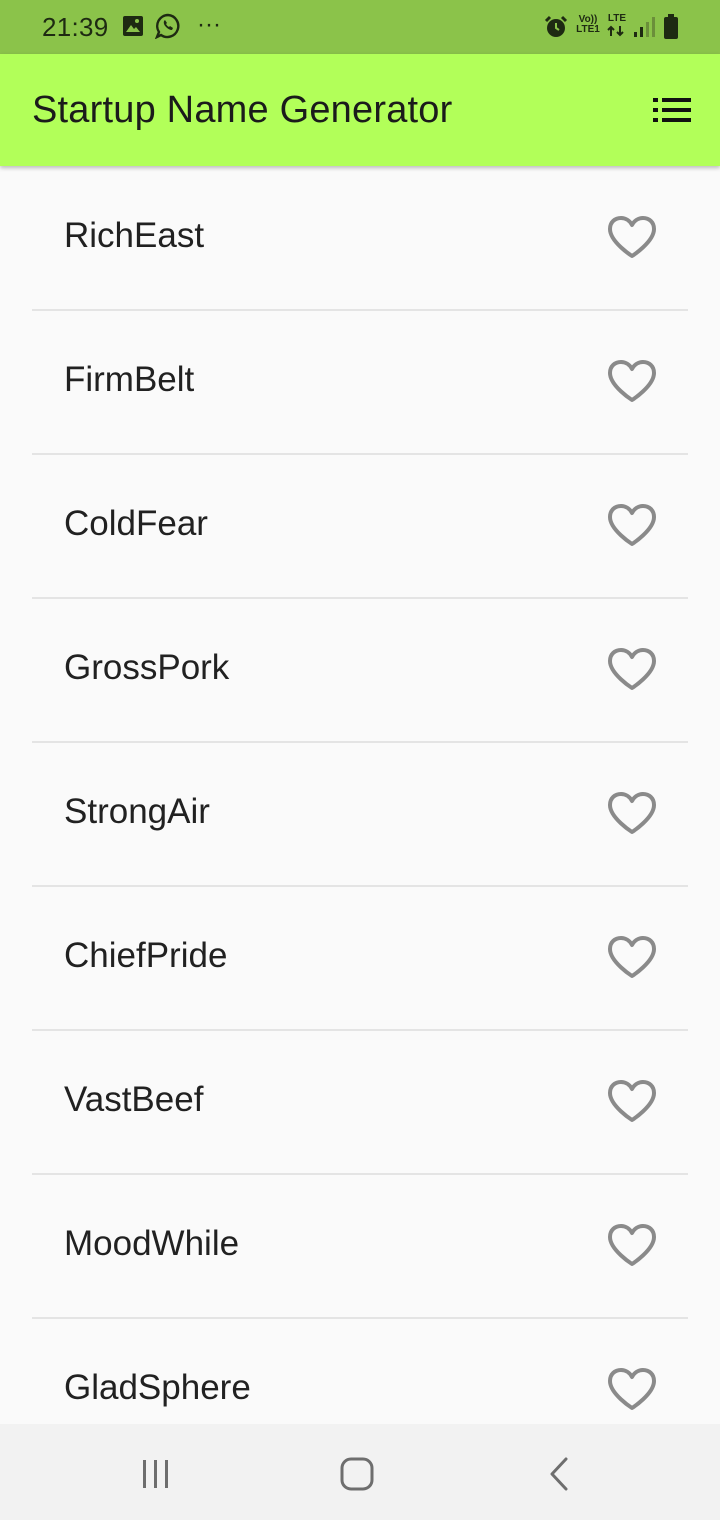 The height and width of the screenshot is (1520, 720). Describe the element at coordinates (556, 29) in the screenshot. I see `alarm-icon` at that location.